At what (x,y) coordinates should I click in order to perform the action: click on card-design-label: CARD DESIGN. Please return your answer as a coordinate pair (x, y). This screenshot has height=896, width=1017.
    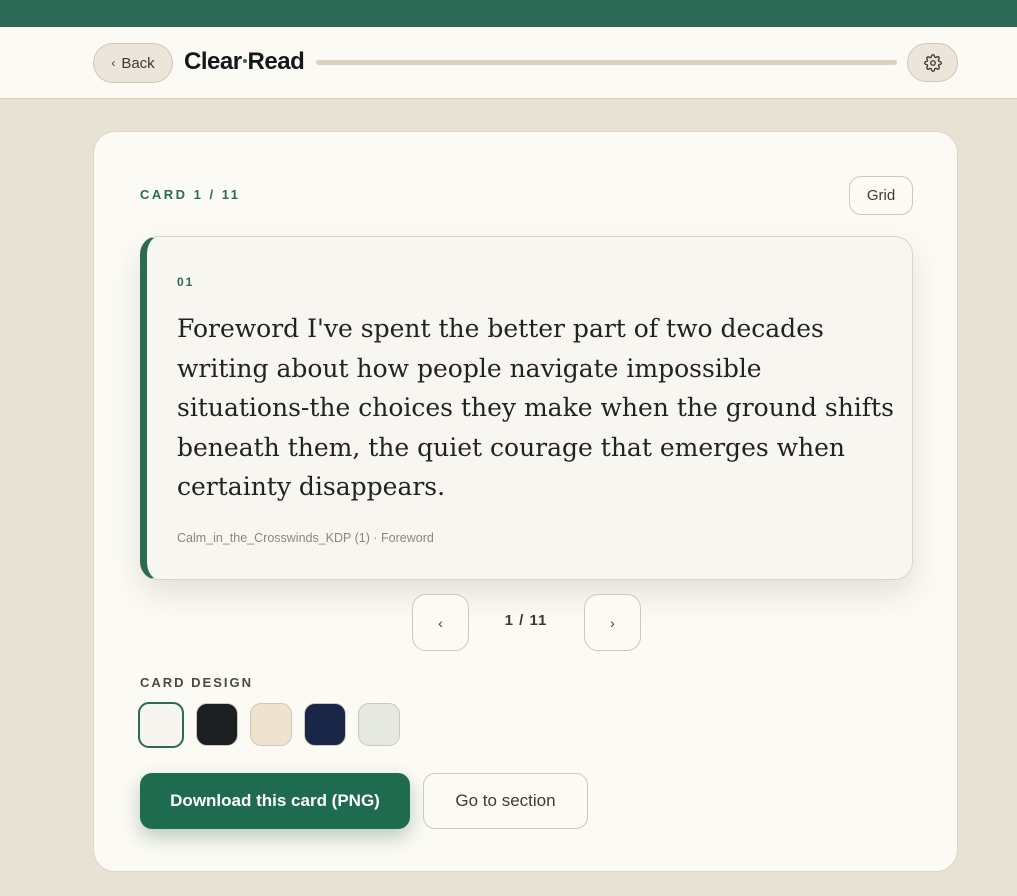
    Looking at the image, I should click on (197, 682).